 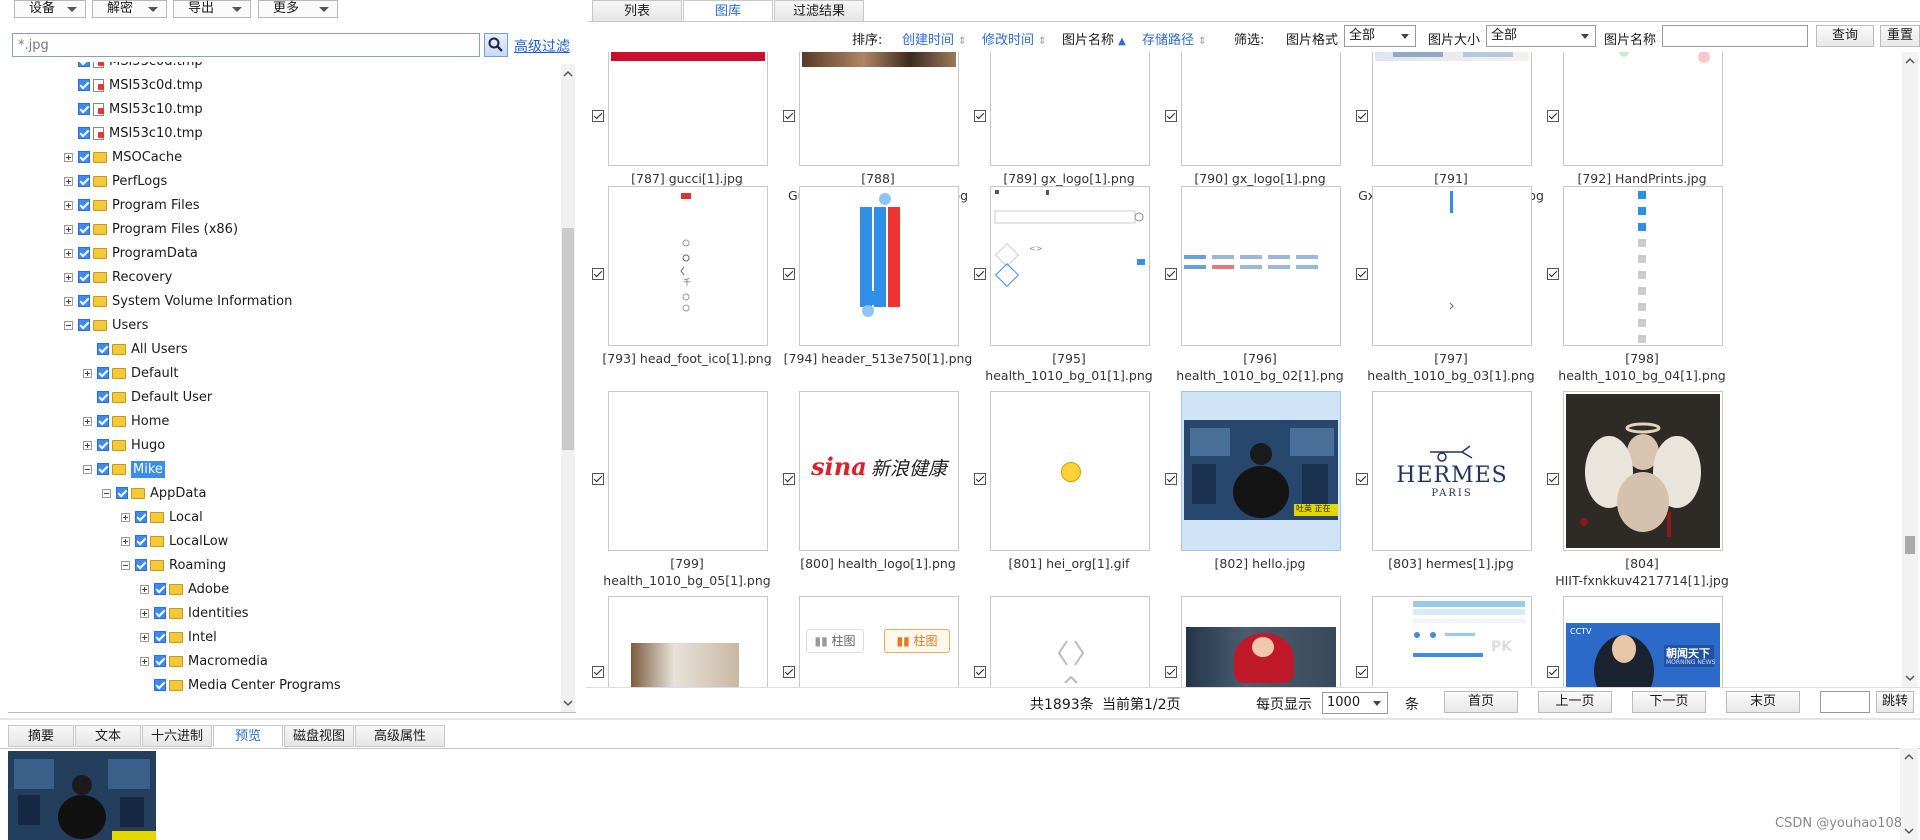 What do you see at coordinates (1174, 38) in the screenshot?
I see `sort-path: 存储路径 ⇕` at bounding box center [1174, 38].